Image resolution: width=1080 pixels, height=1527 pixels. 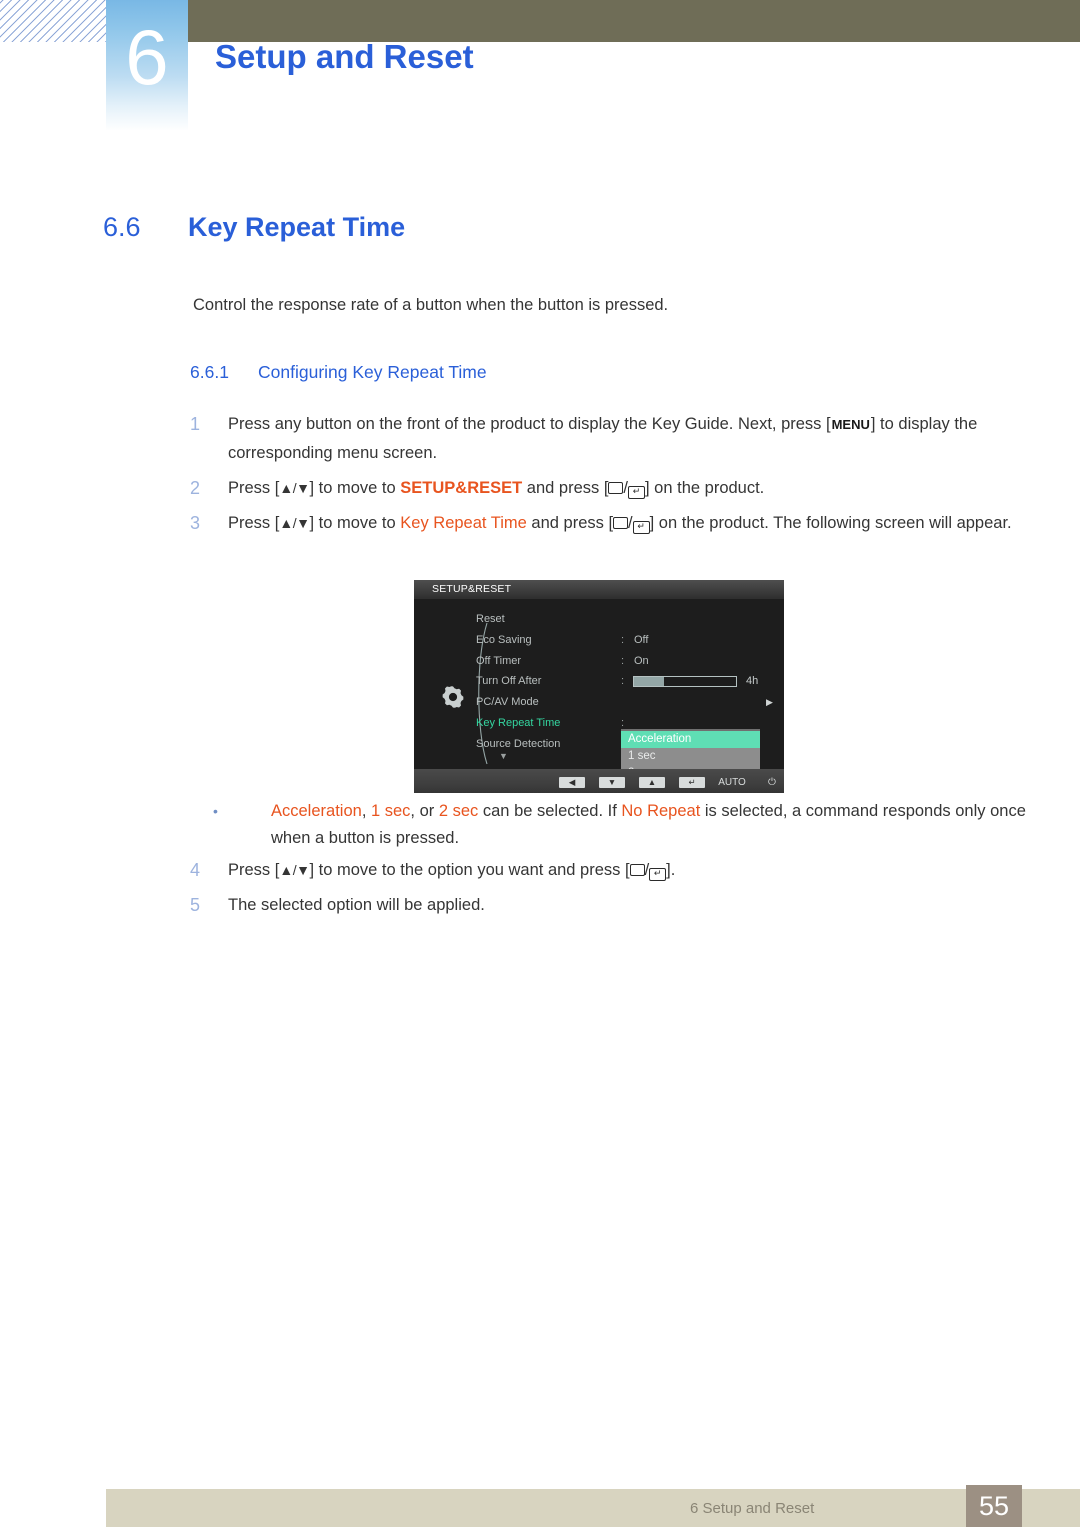 I want to click on down-button-icon: ▼, so click(x=612, y=782).